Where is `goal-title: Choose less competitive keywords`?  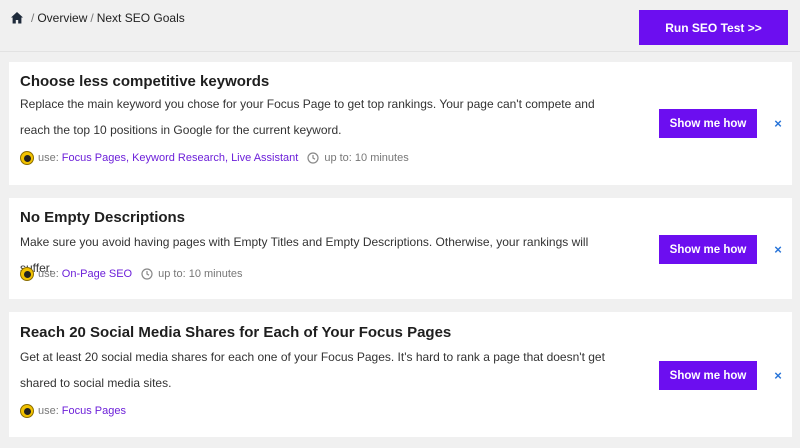
goal-title: Choose less competitive keywords is located at coordinates (145, 81).